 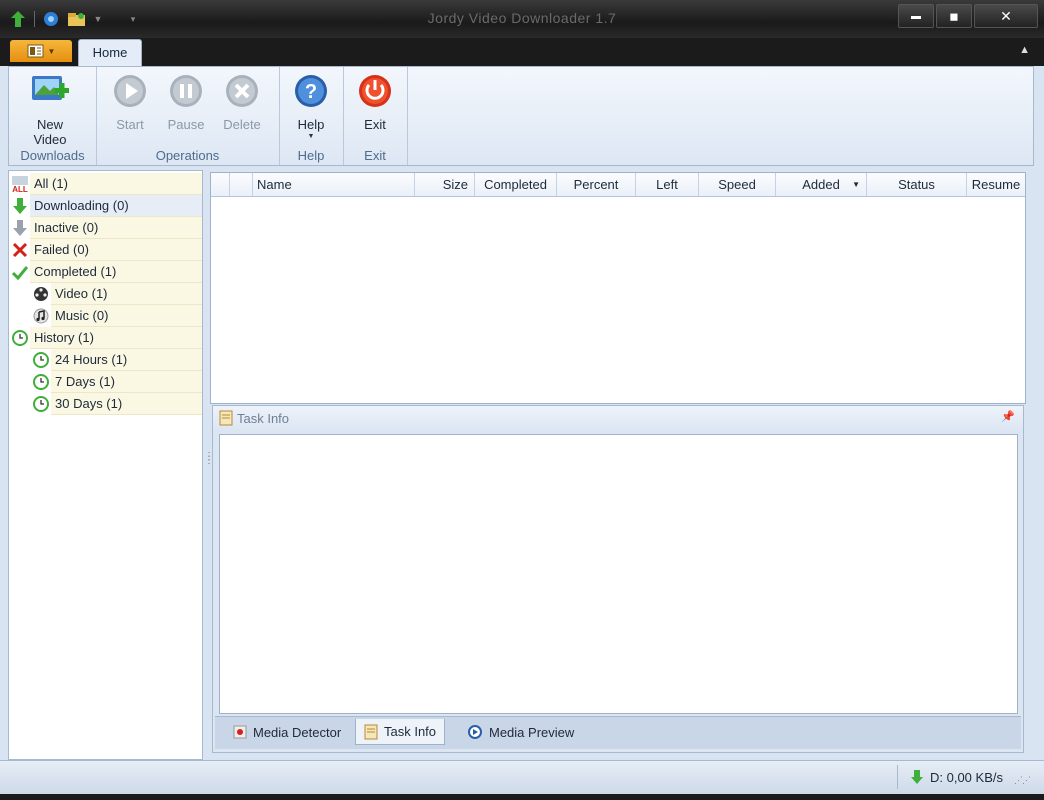 I want to click on app-menu-chevron-icon: ▼, so click(x=51, y=51).